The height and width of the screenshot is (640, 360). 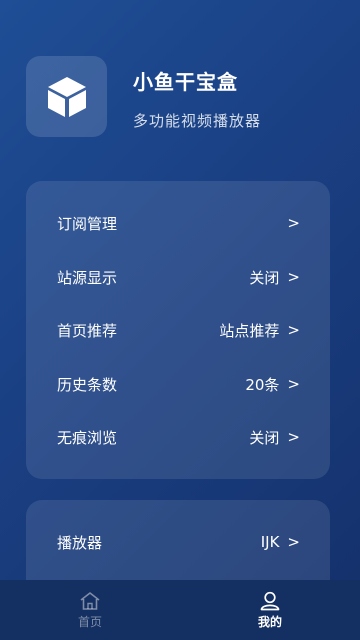 I want to click on setting-row-history-count: 历史条数 20条 >, so click(x=178, y=384).